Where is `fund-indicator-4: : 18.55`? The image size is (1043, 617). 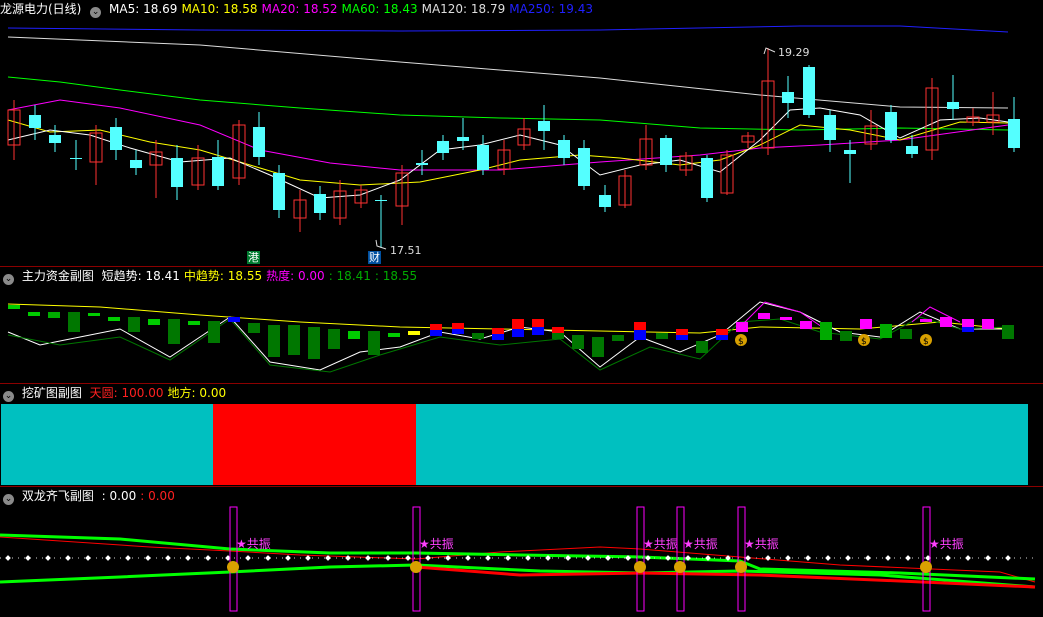
fund-indicator-4: : 18.55 is located at coordinates (396, 276).